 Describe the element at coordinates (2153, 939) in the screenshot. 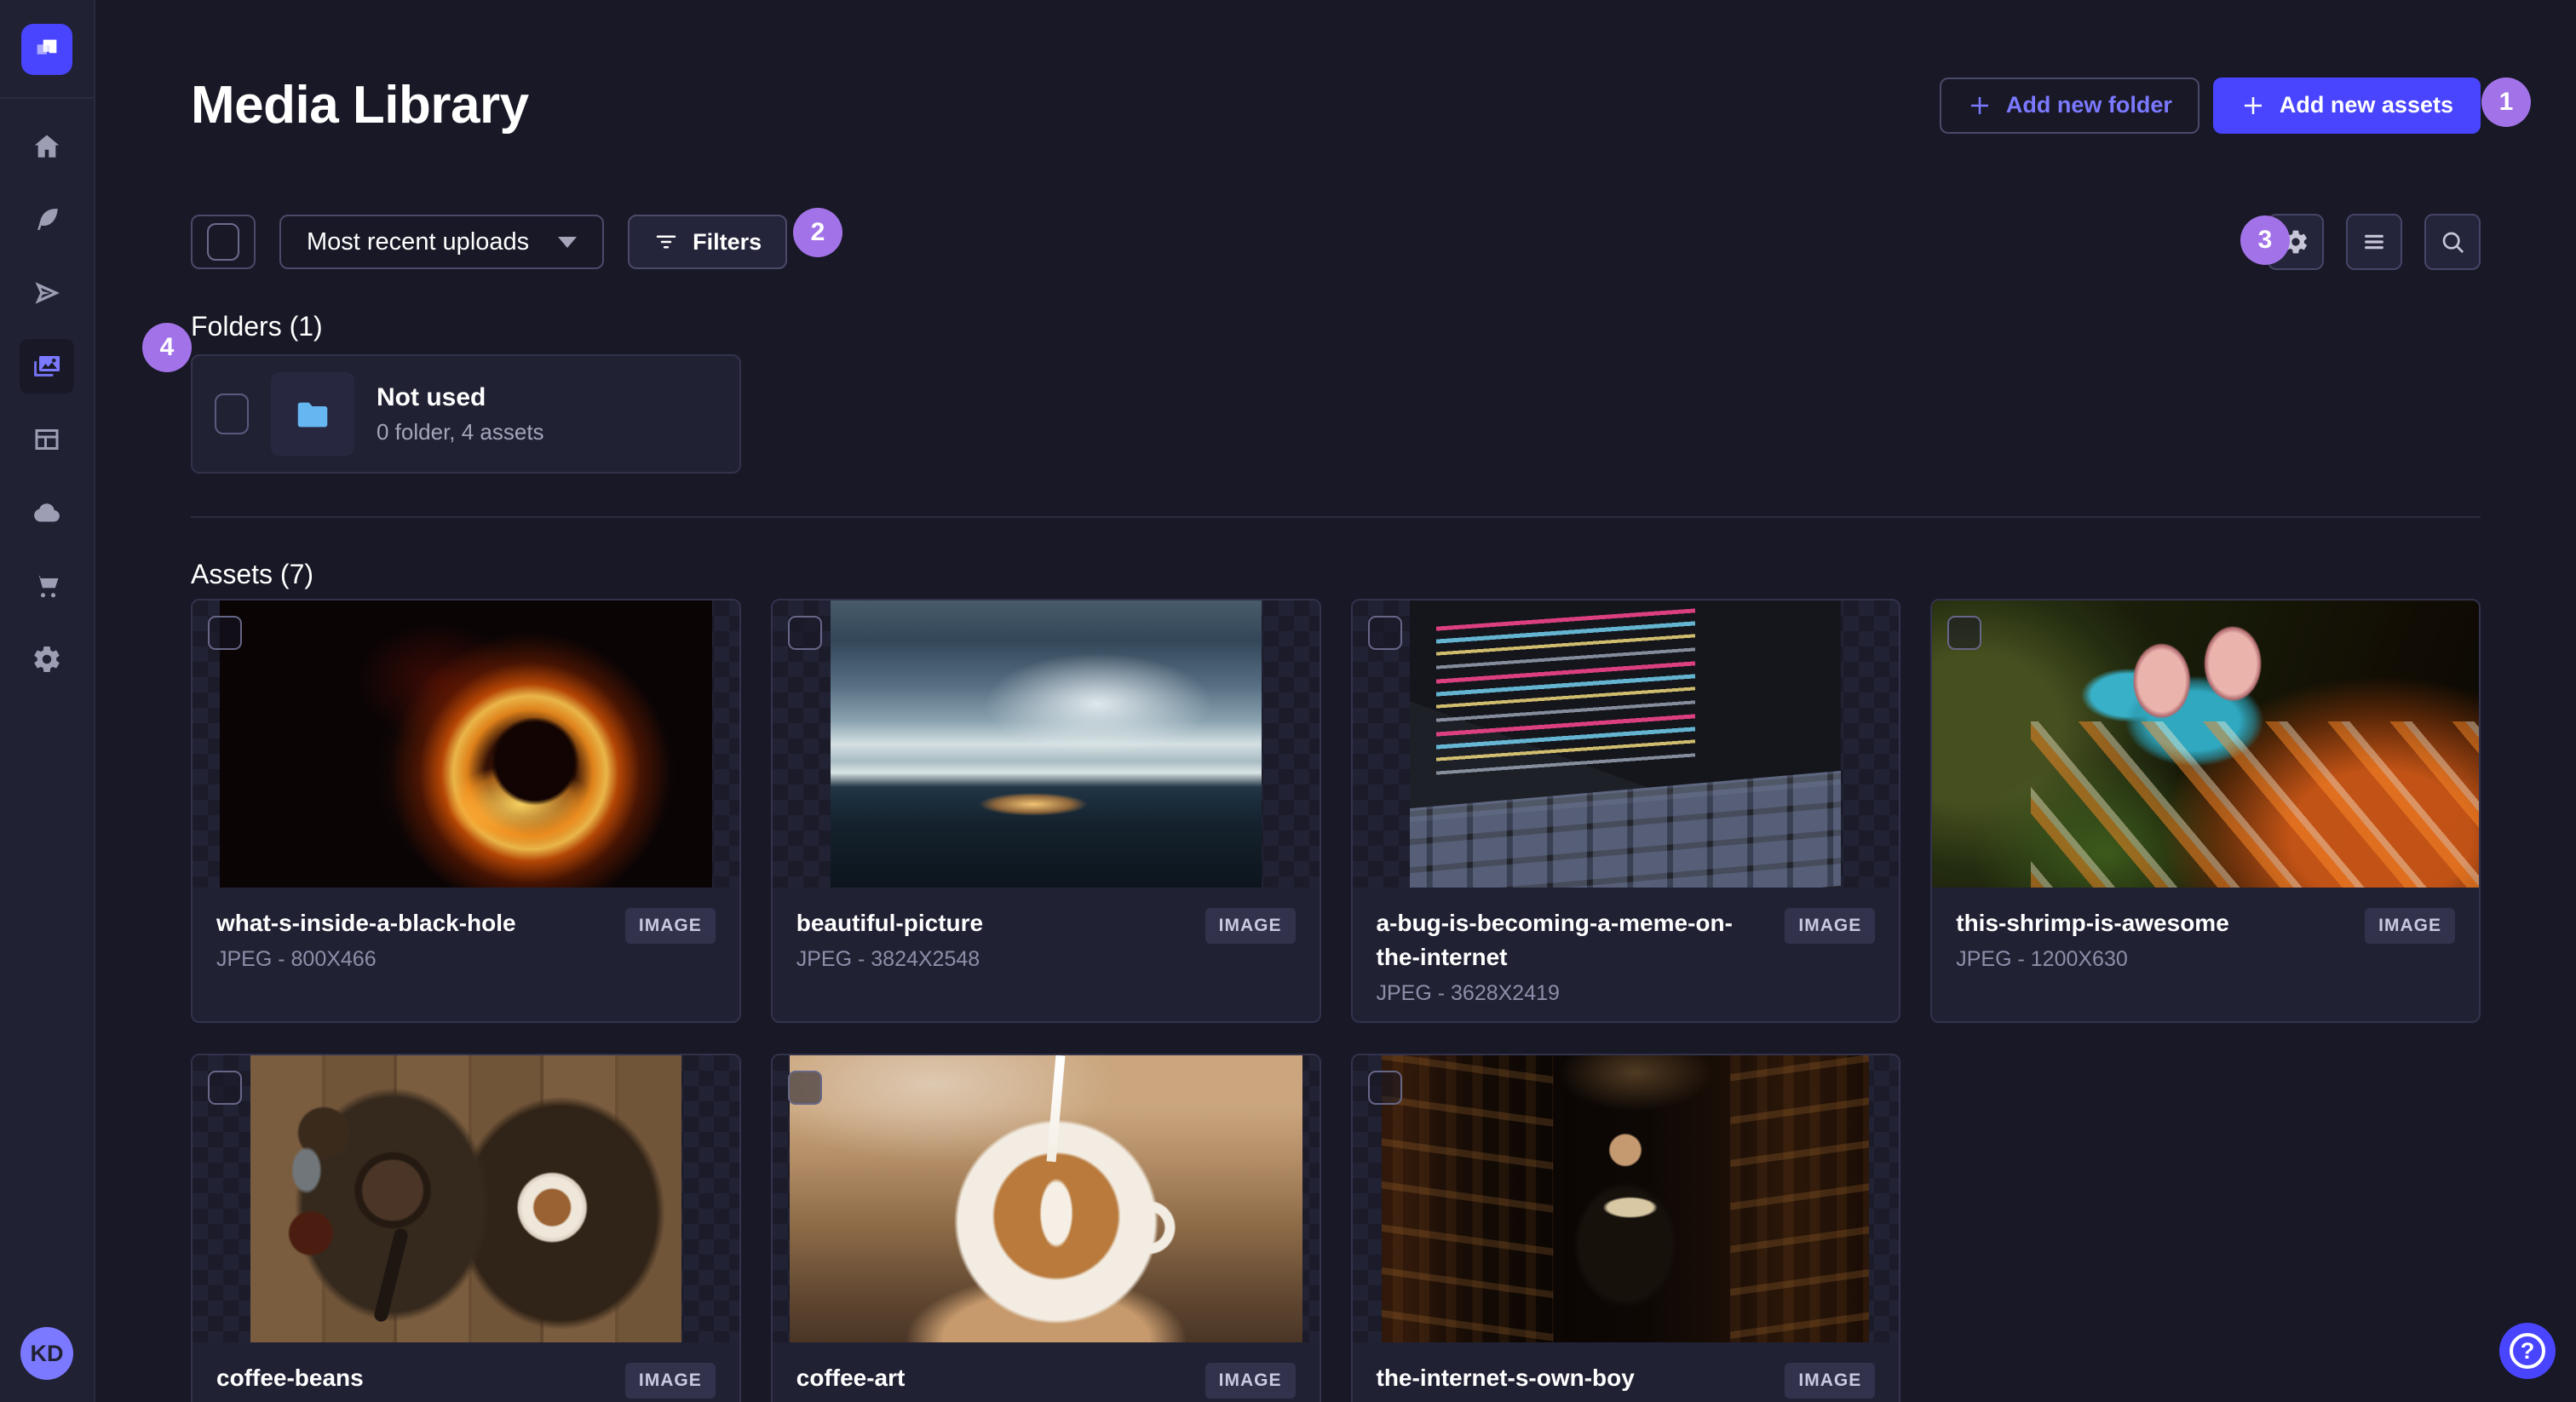

I see `asset-texts: this-shrimp-is-awesome JPEG - 1200X630` at that location.